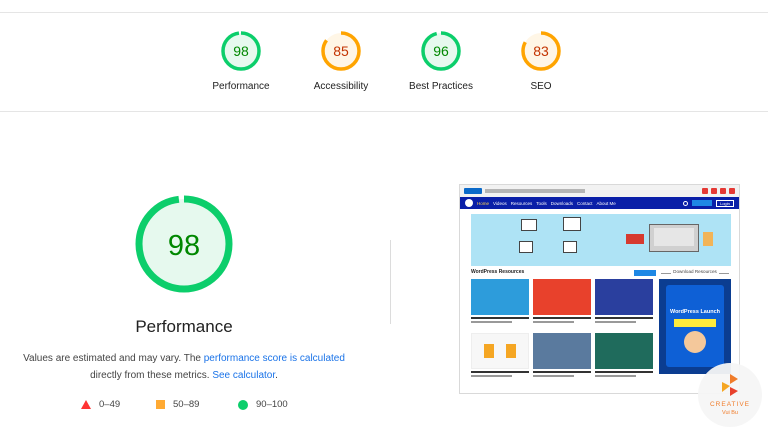 The height and width of the screenshot is (432, 768). What do you see at coordinates (725, 203) in the screenshot?
I see `thumb-login-button: Login` at bounding box center [725, 203].